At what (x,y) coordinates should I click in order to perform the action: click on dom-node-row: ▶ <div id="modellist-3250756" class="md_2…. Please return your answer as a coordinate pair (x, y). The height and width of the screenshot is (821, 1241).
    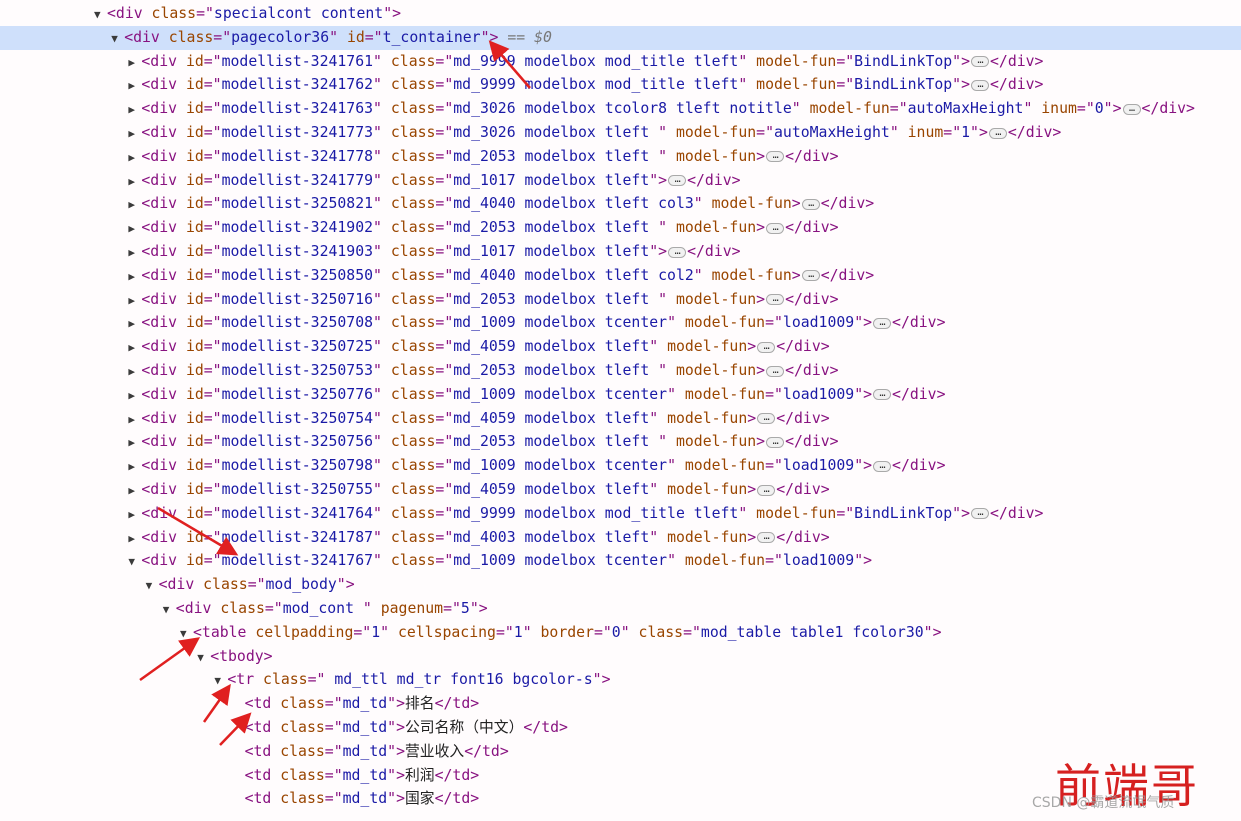
    Looking at the image, I should click on (620, 442).